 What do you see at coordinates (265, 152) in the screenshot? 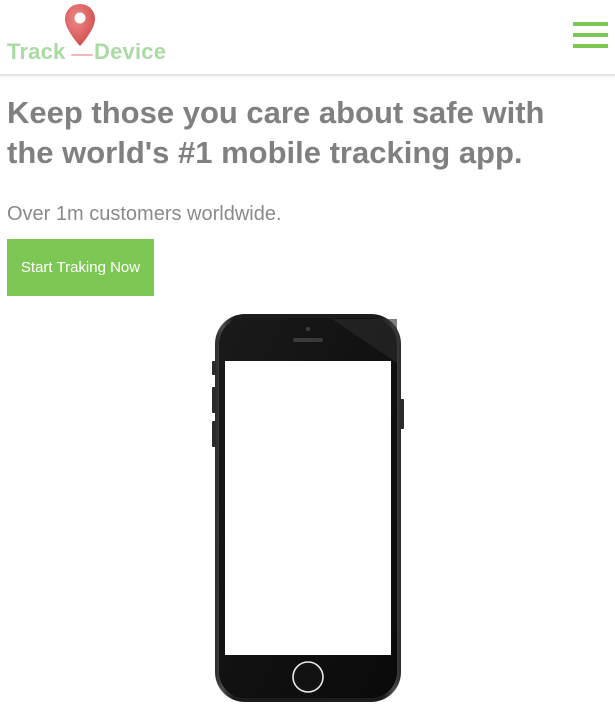
I see `hero-headline-line2: the world's #1 mobile tracking app.` at bounding box center [265, 152].